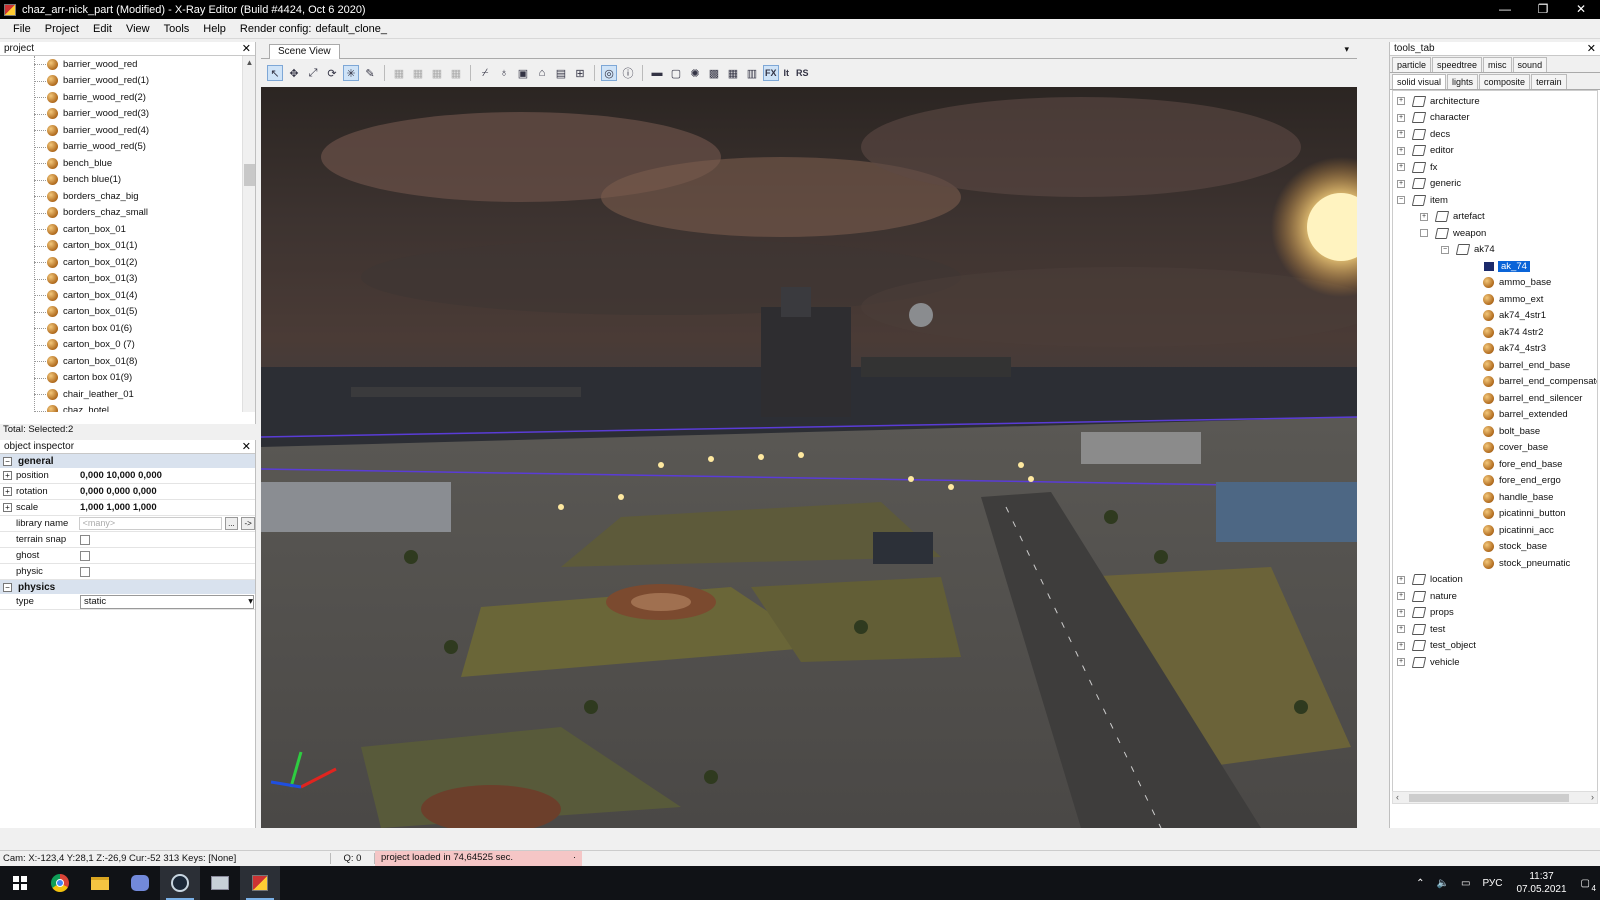 Image resolution: width=1600 pixels, height=900 pixels. Describe the element at coordinates (1419, 81) in the screenshot. I see `tab-solid-visual: solid visual` at that location.